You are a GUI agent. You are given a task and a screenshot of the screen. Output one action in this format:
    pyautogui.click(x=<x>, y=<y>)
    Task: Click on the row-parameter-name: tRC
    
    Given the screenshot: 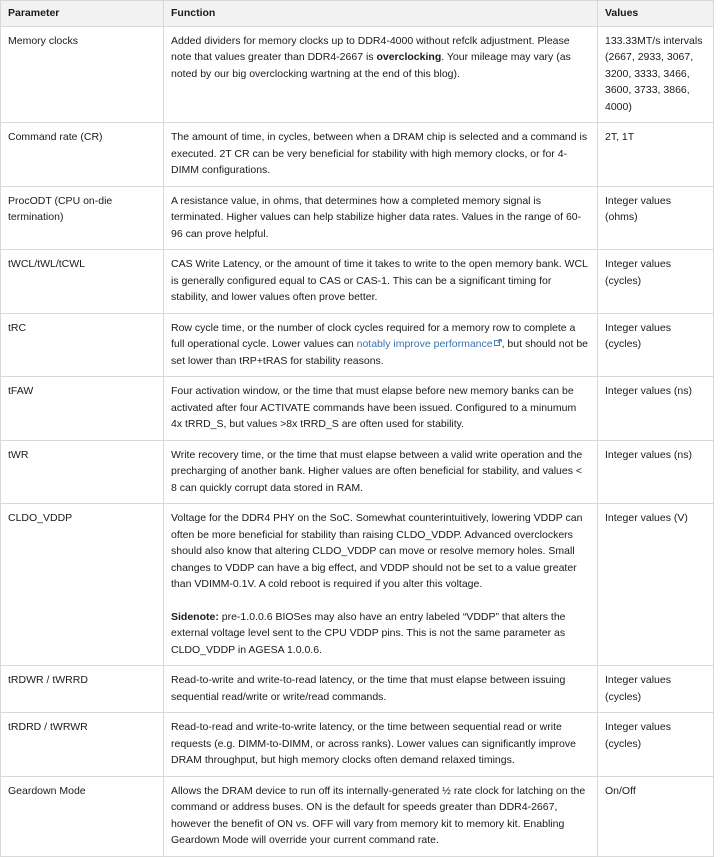 What is the action you would take?
    pyautogui.click(x=82, y=345)
    